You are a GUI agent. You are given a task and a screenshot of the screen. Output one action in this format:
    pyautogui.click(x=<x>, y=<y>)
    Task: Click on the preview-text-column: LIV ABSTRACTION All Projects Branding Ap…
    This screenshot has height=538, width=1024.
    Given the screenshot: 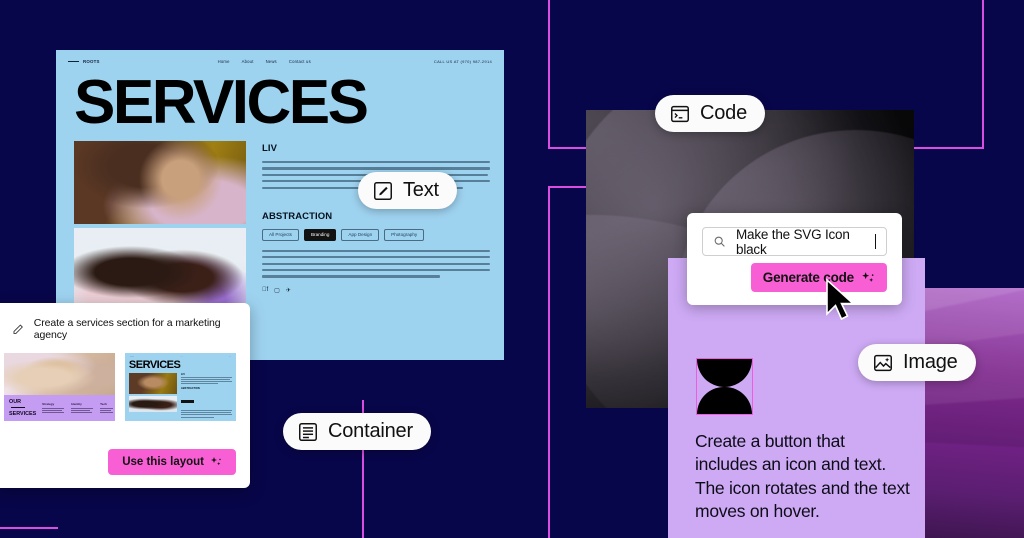 What is the action you would take?
    pyautogui.click(x=376, y=224)
    